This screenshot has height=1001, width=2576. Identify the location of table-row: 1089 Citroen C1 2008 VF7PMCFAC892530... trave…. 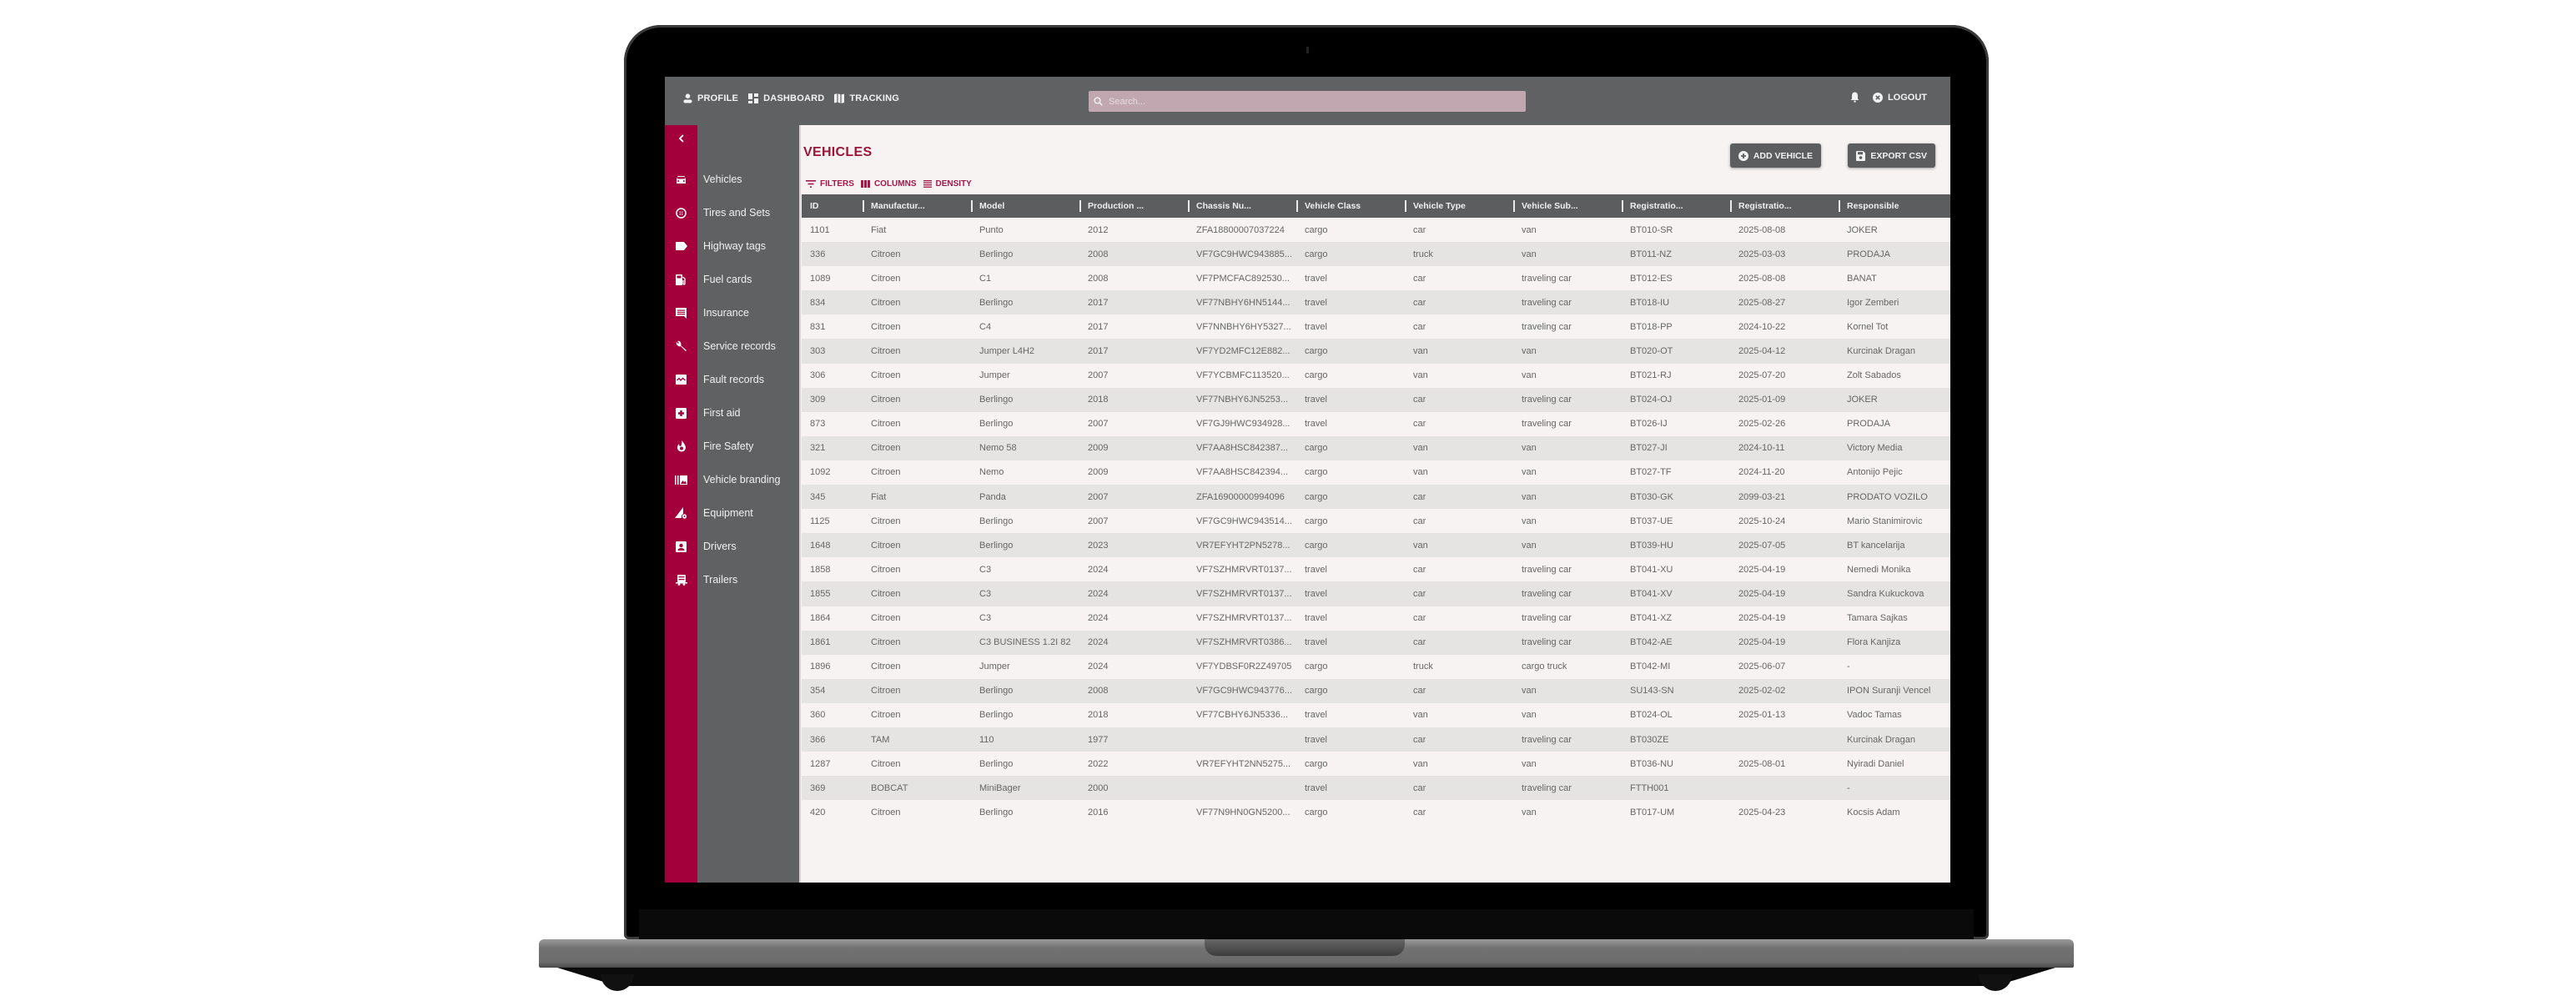
(1376, 278).